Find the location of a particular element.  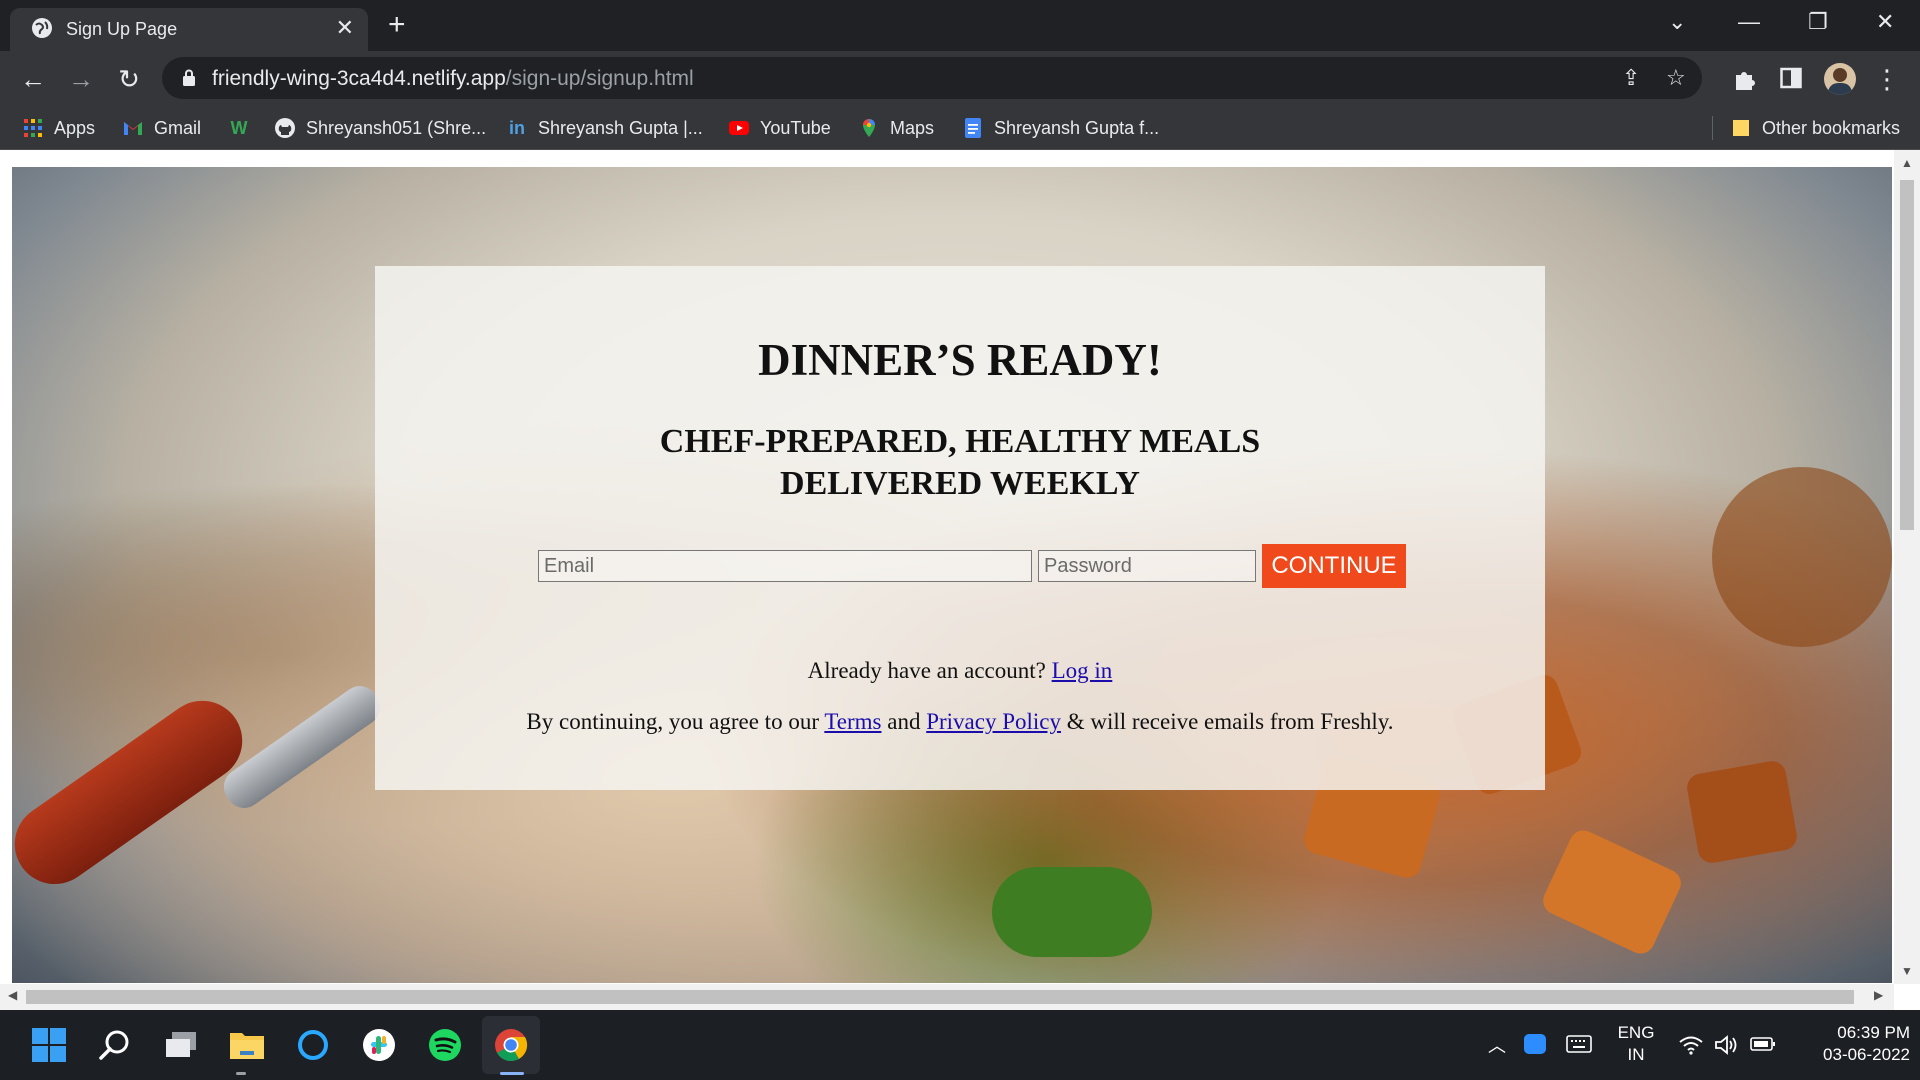

windows-start-icon is located at coordinates (49, 1045).